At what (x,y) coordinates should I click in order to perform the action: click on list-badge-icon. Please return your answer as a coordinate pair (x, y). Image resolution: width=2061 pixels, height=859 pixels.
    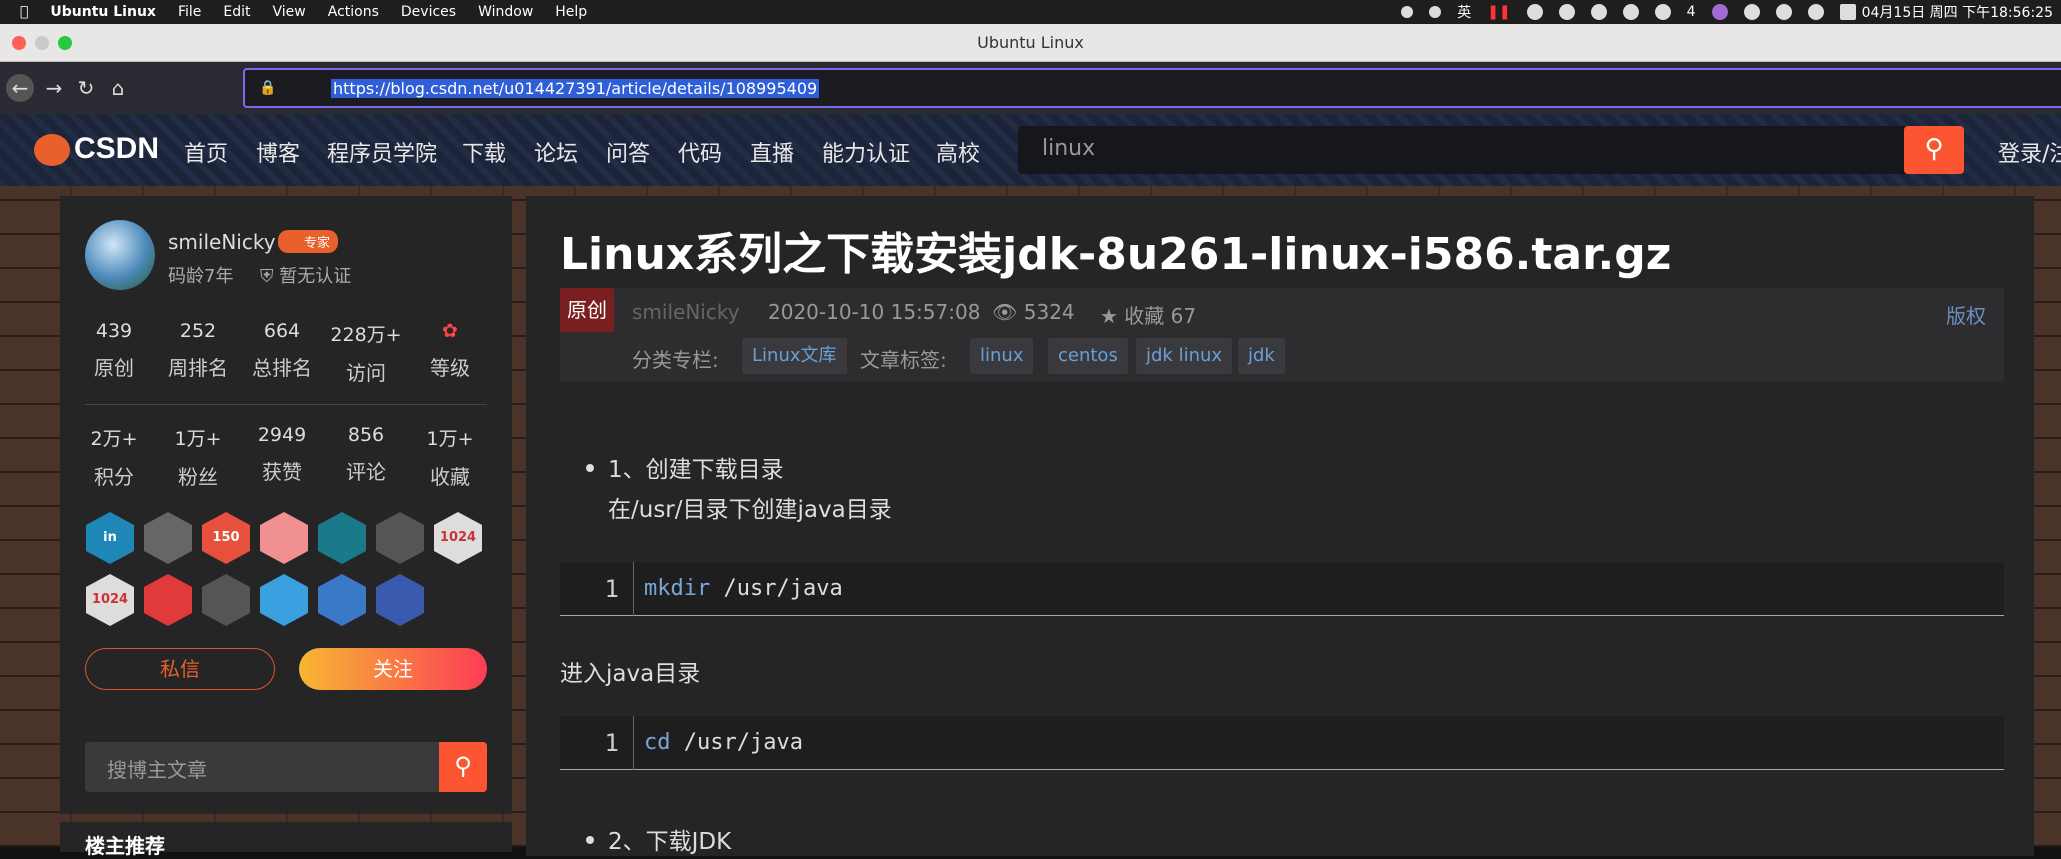
    Looking at the image, I should click on (342, 538).